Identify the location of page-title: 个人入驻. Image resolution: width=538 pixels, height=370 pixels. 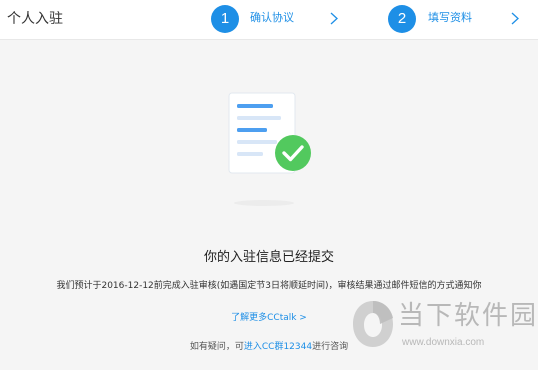
(35, 19).